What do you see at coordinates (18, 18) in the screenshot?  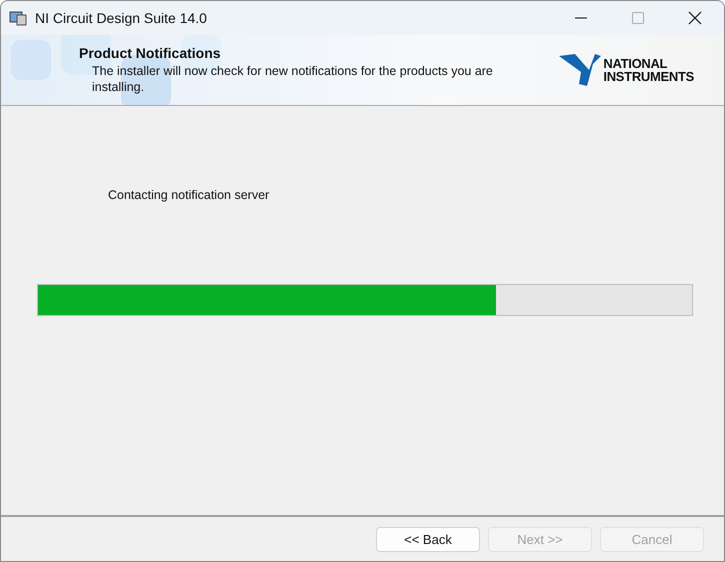 I see `installer-icon` at bounding box center [18, 18].